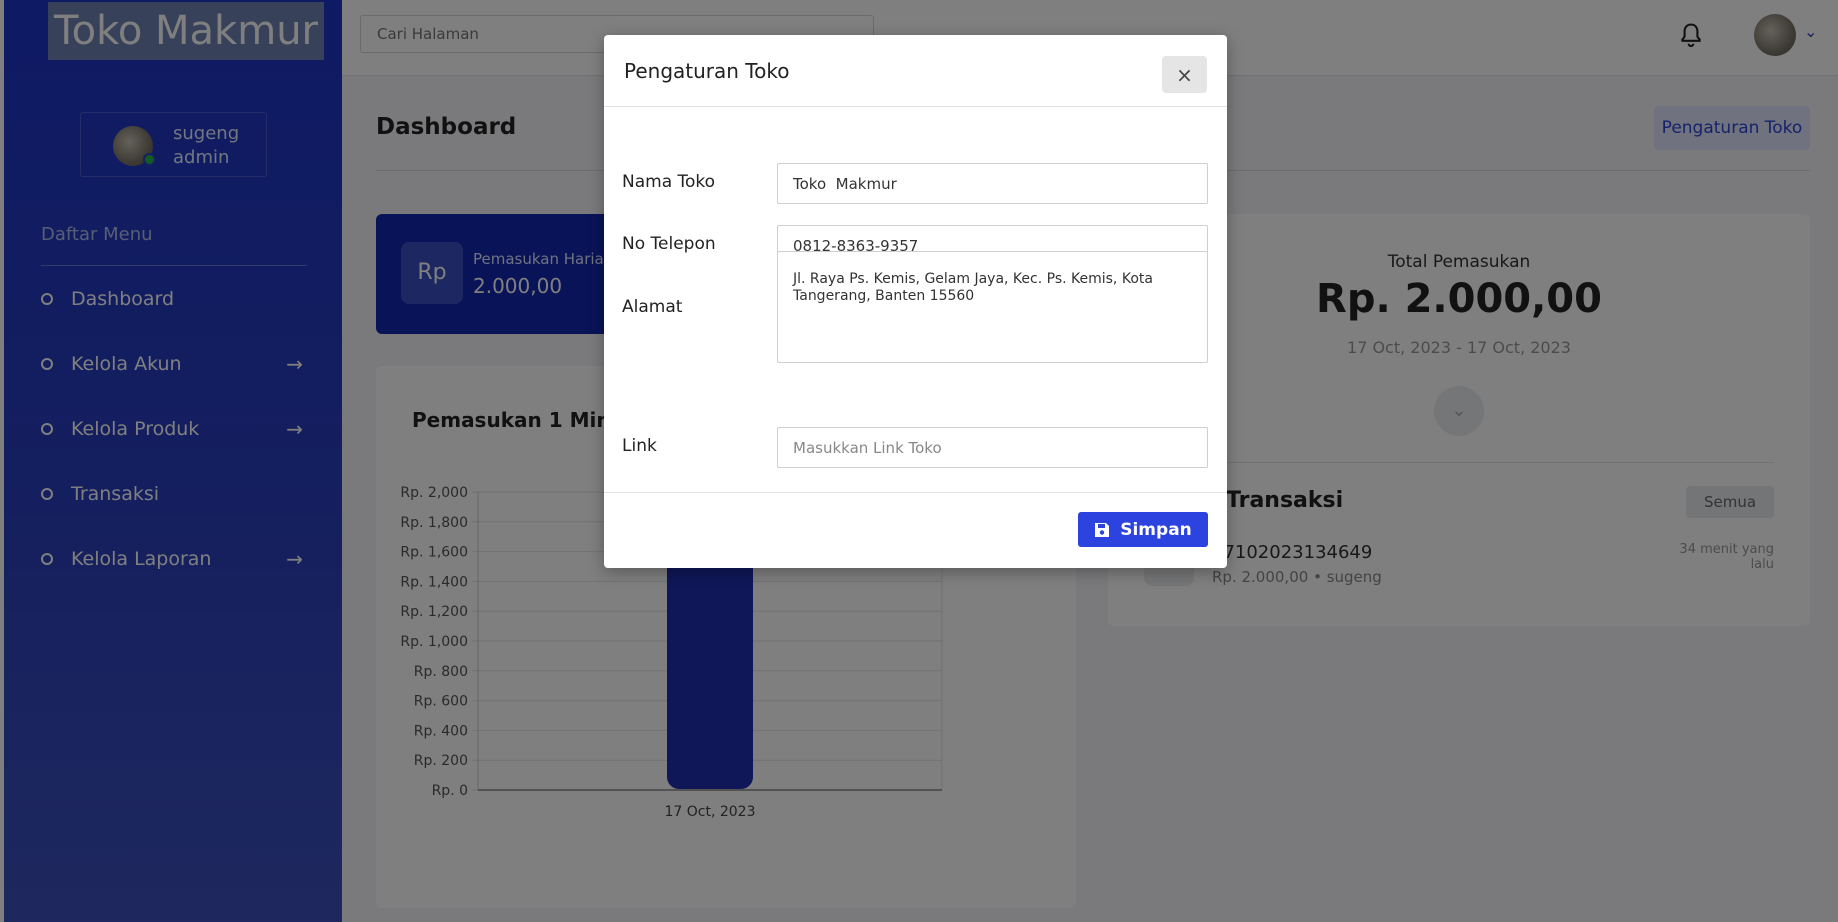  I want to click on link-label: Link, so click(639, 446).